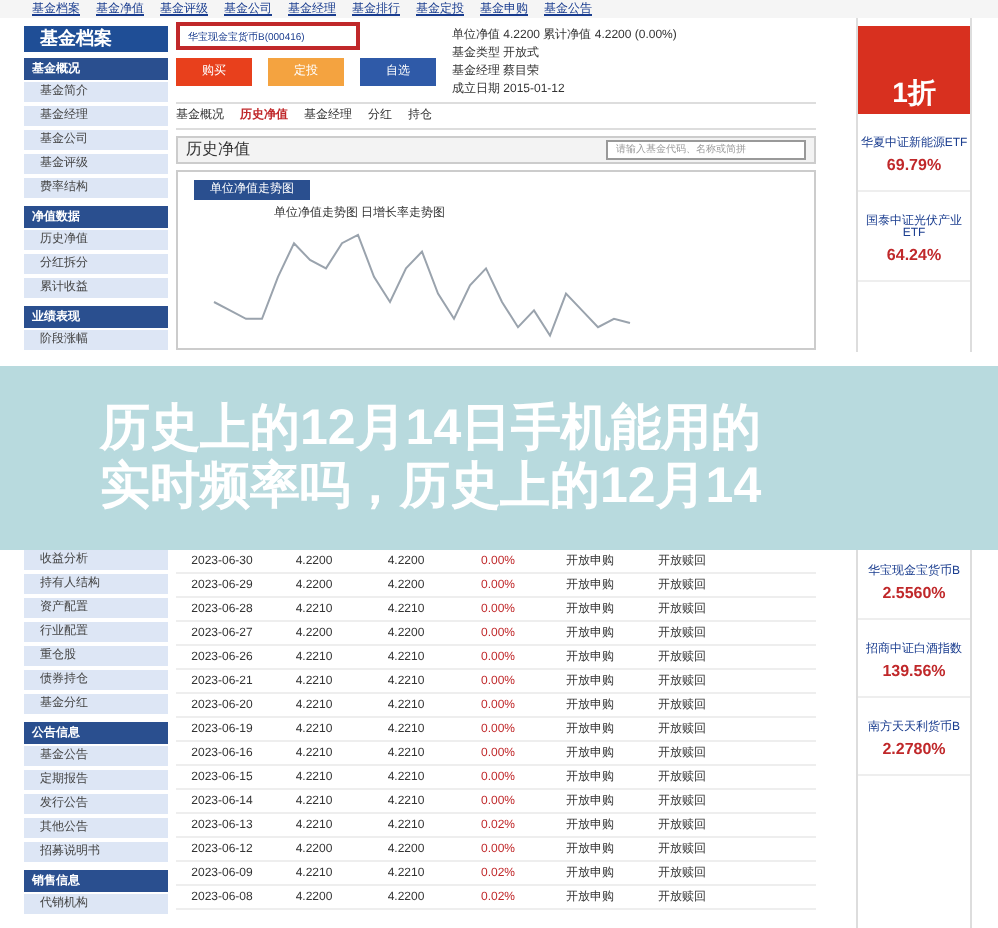 The height and width of the screenshot is (928, 998). I want to click on fund-return: 69.79%, so click(914, 166).